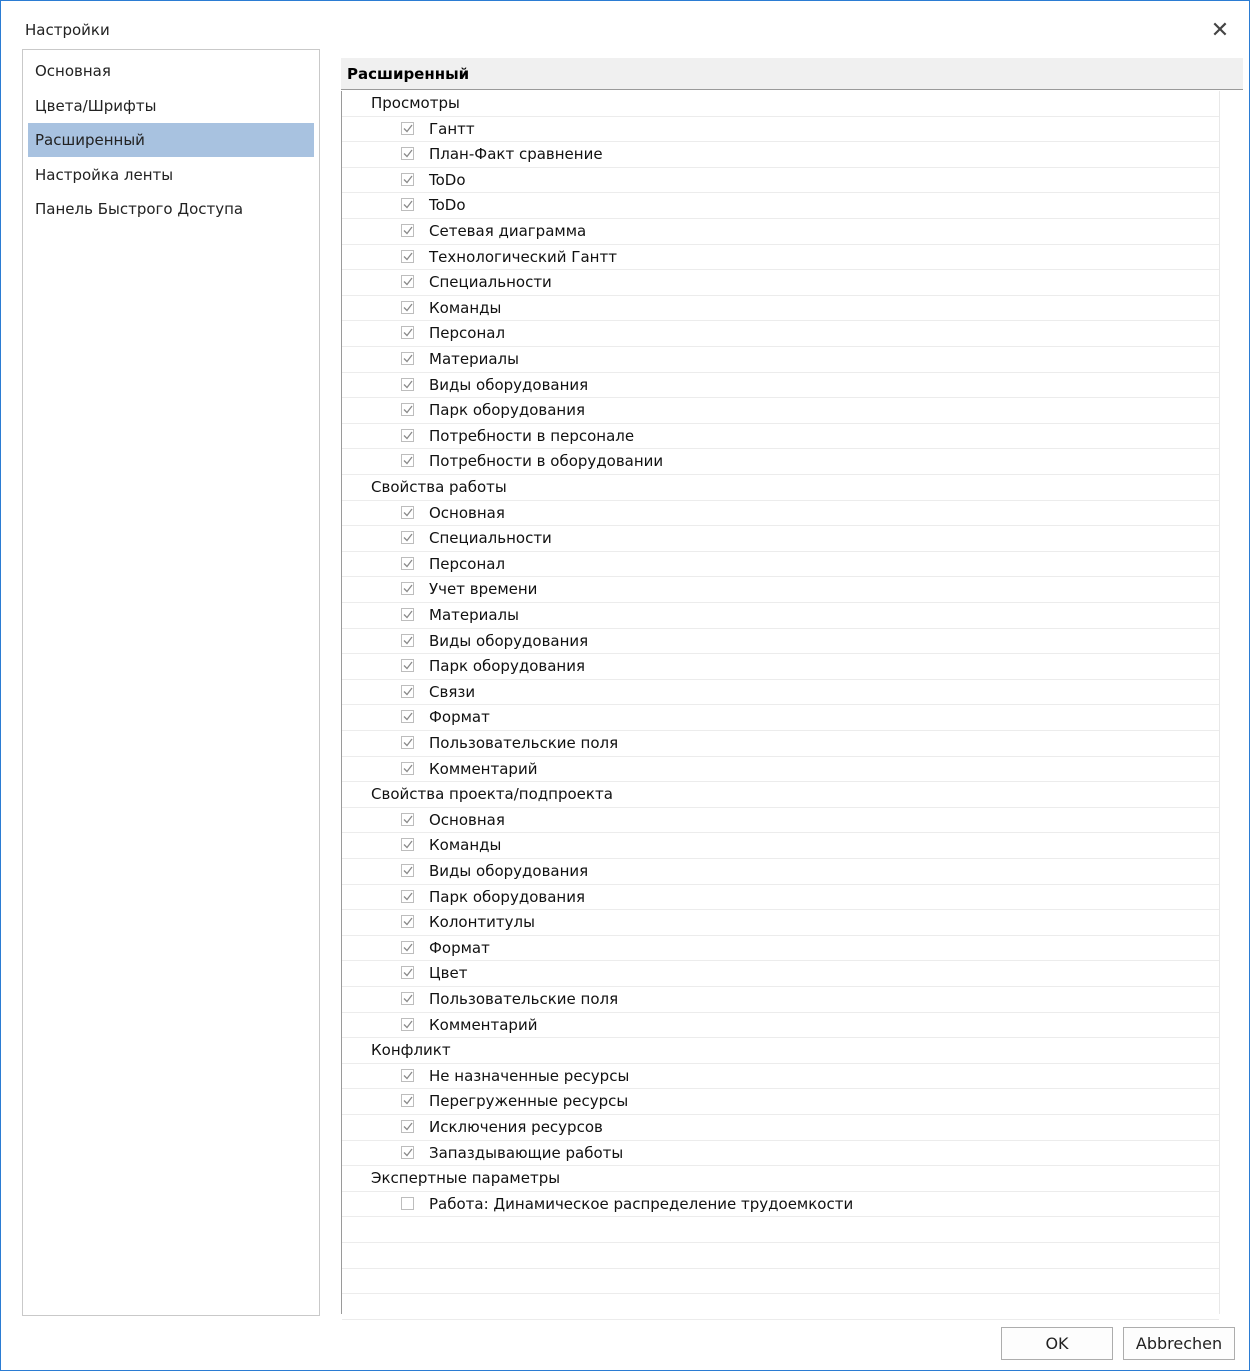  I want to click on option-label: Специальности, so click(490, 282).